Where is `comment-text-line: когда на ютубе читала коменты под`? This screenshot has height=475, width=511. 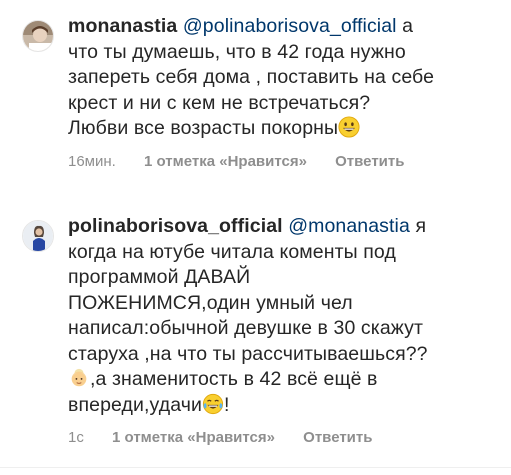
comment-text-line: когда на ютубе читала коменты под is located at coordinates (232, 251).